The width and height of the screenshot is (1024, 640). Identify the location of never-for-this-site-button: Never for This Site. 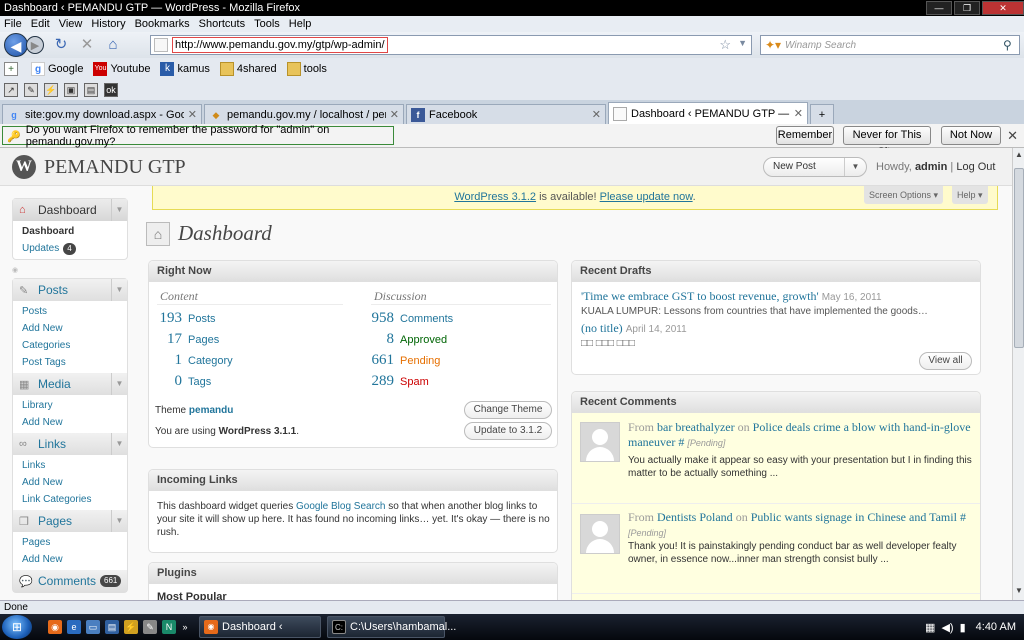
(887, 142).